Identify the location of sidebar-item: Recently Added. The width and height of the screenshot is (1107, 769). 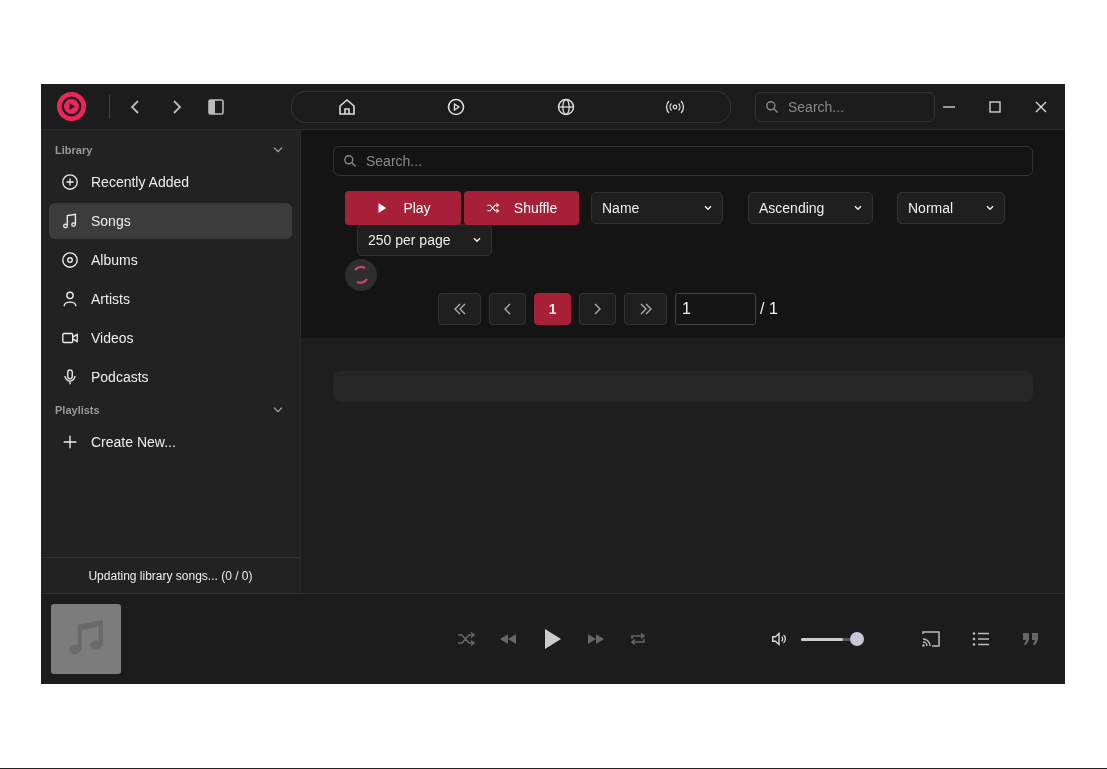
(170, 182).